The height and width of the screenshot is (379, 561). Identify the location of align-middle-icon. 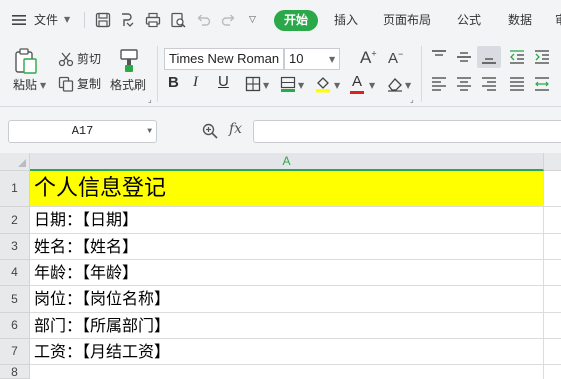
(464, 57).